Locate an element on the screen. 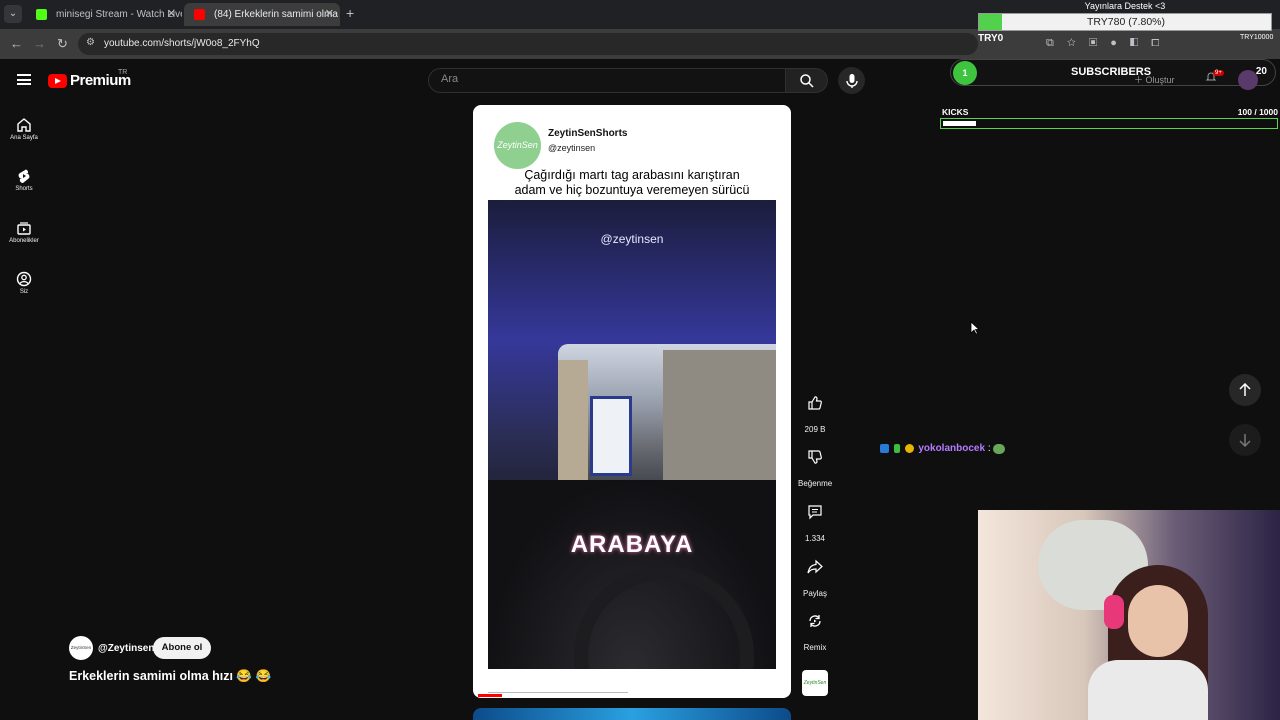  tab-kick-stream: minisegi Stream - Watch Live o ✕ is located at coordinates (104, 14).